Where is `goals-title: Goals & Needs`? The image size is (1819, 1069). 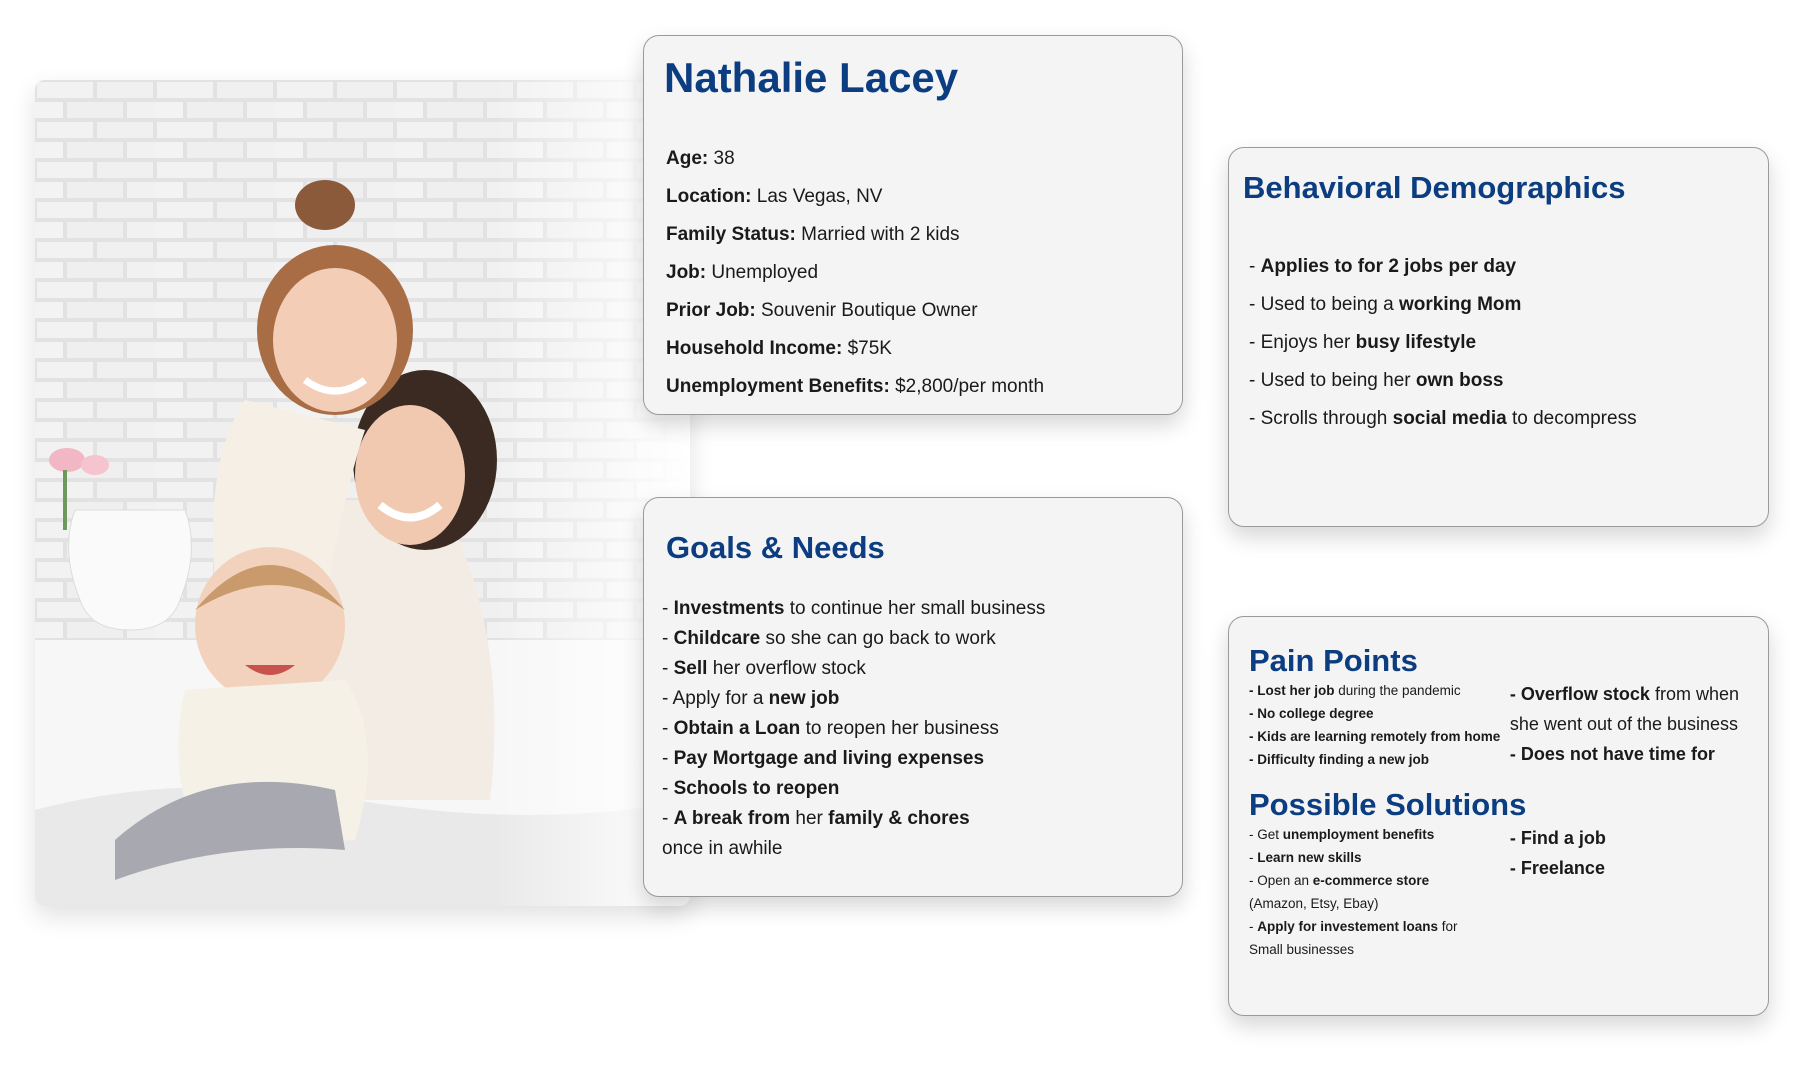 goals-title: Goals & Needs is located at coordinates (775, 547).